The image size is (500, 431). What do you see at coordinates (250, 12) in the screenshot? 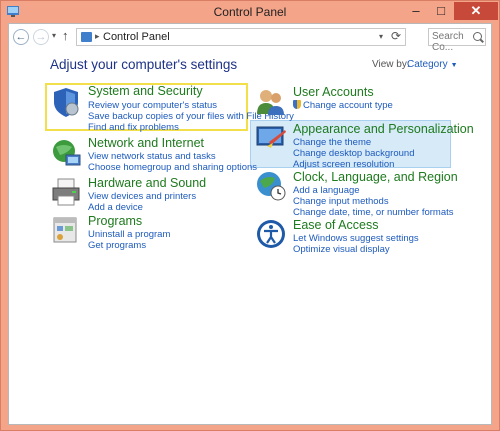
I see `title-bar: Control Panel – □ ✕` at bounding box center [250, 12].